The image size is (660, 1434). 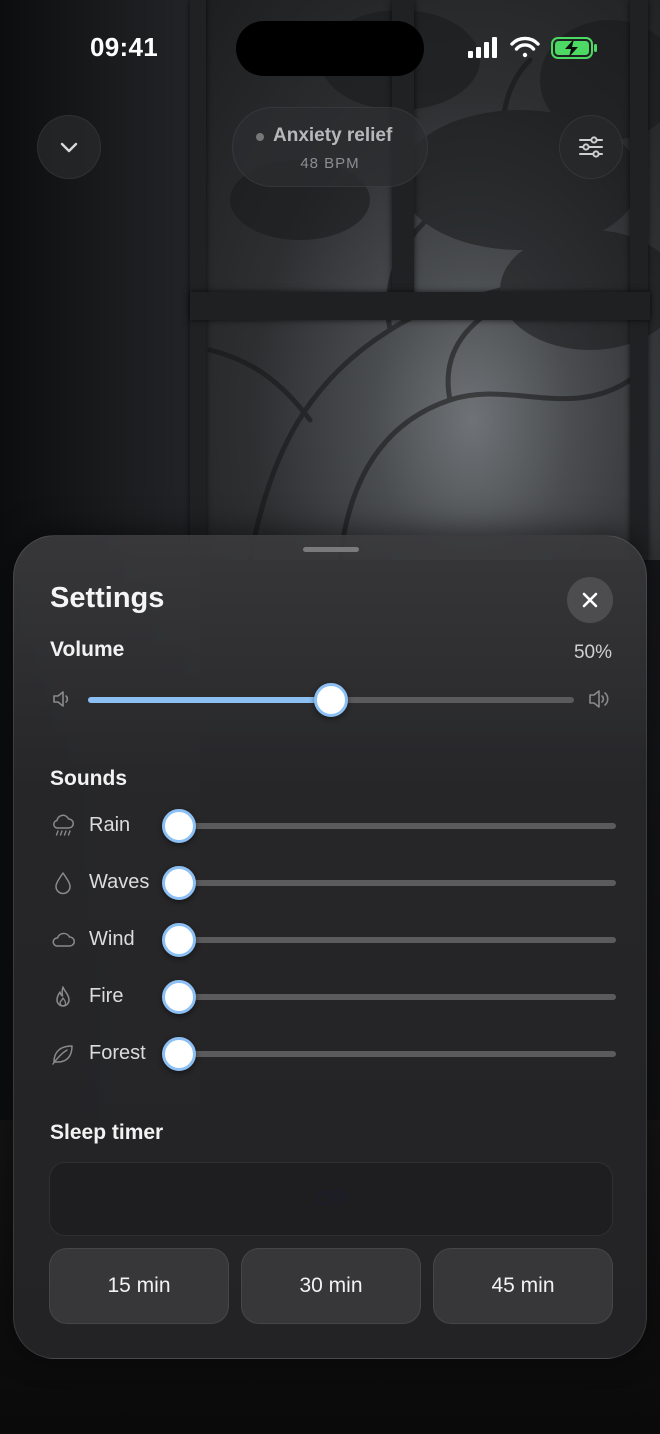 What do you see at coordinates (62, 1055) in the screenshot?
I see `leaf-icon` at bounding box center [62, 1055].